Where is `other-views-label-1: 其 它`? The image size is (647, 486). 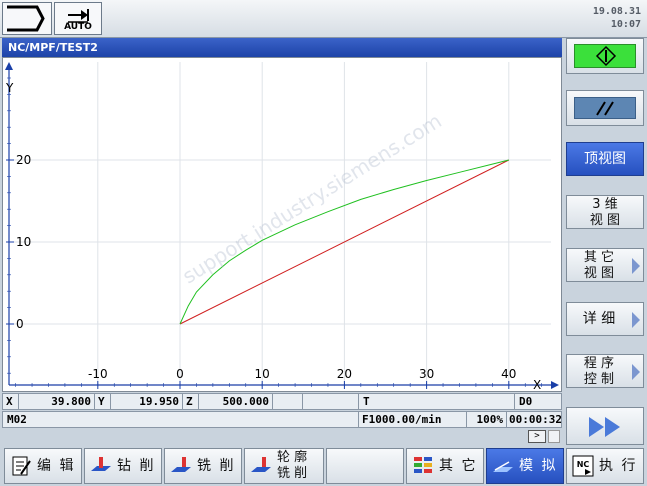
other-views-label-1: 其 它 is located at coordinates (599, 257).